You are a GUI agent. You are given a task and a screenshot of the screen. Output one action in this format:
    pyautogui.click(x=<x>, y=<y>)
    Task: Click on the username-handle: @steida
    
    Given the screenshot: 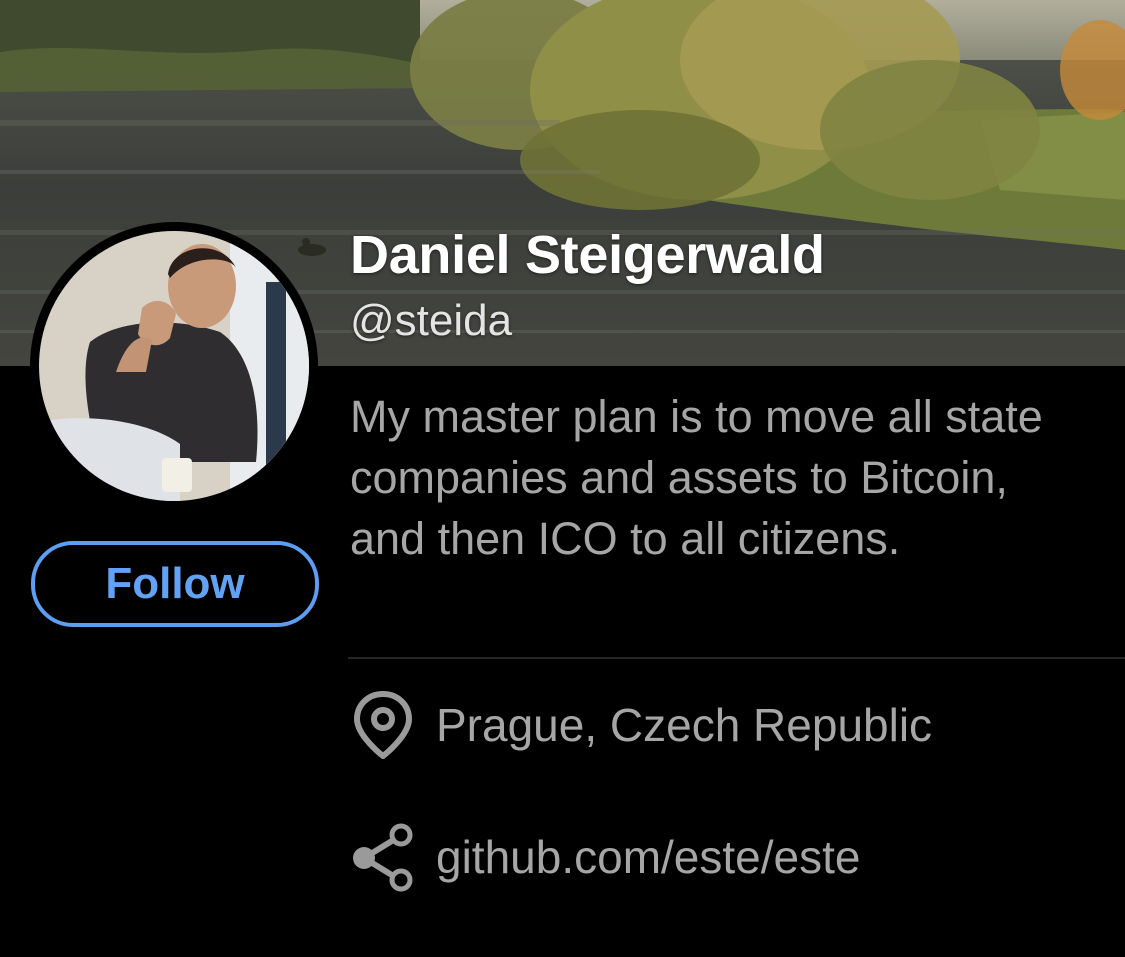 What is the action you would take?
    pyautogui.click(x=431, y=320)
    